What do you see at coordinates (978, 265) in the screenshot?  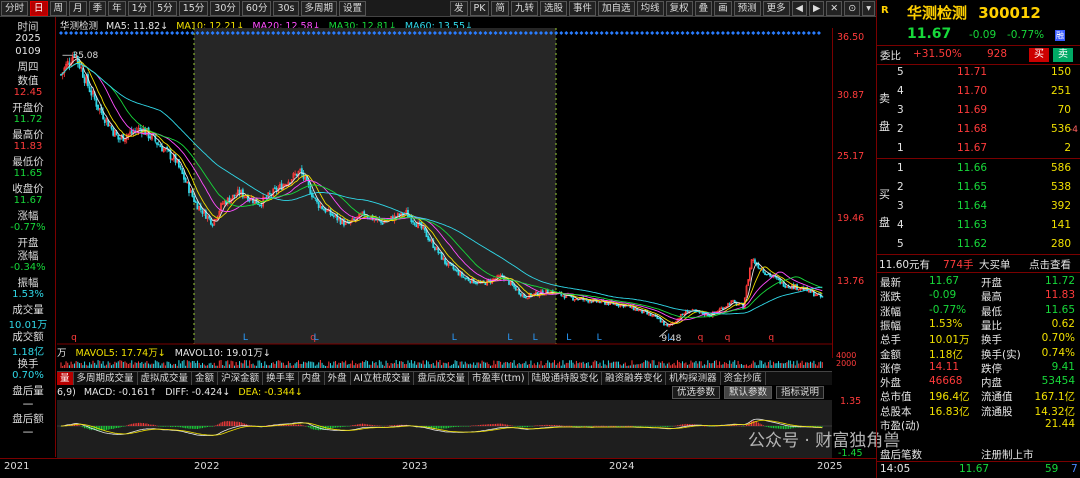 I see `big-order-row: 11.60元有 774手 大买单 点击查看` at bounding box center [978, 265].